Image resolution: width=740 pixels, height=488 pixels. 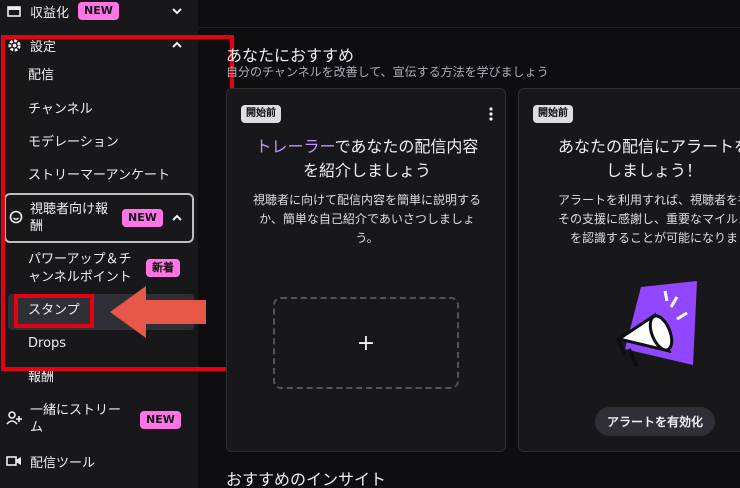 What do you see at coordinates (41, 377) in the screenshot?
I see `nav-rewards: 報酬` at bounding box center [41, 377].